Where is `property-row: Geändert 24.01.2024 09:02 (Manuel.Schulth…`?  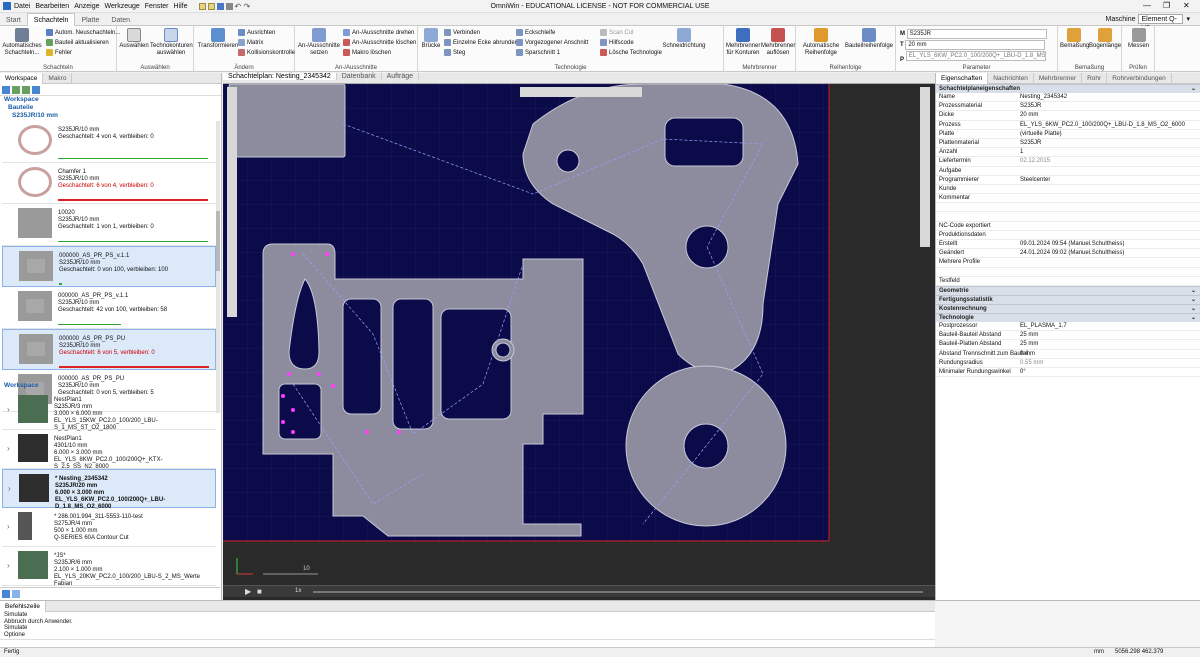 property-row: Geändert 24.01.2024 09:02 (Manuel.Schulth… is located at coordinates (1068, 254).